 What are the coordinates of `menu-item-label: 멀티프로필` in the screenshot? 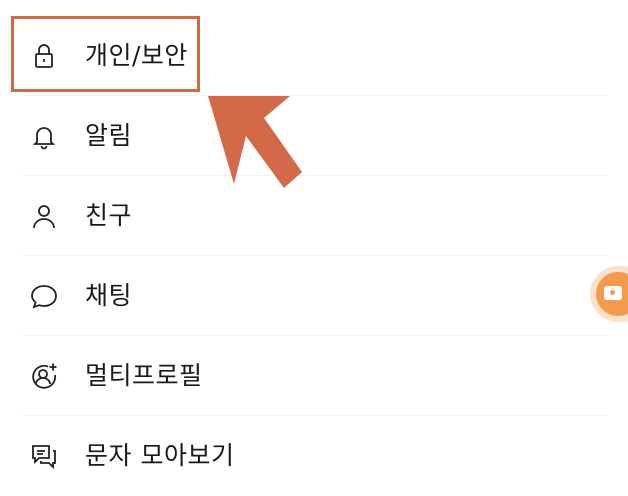 It's located at (144, 375).